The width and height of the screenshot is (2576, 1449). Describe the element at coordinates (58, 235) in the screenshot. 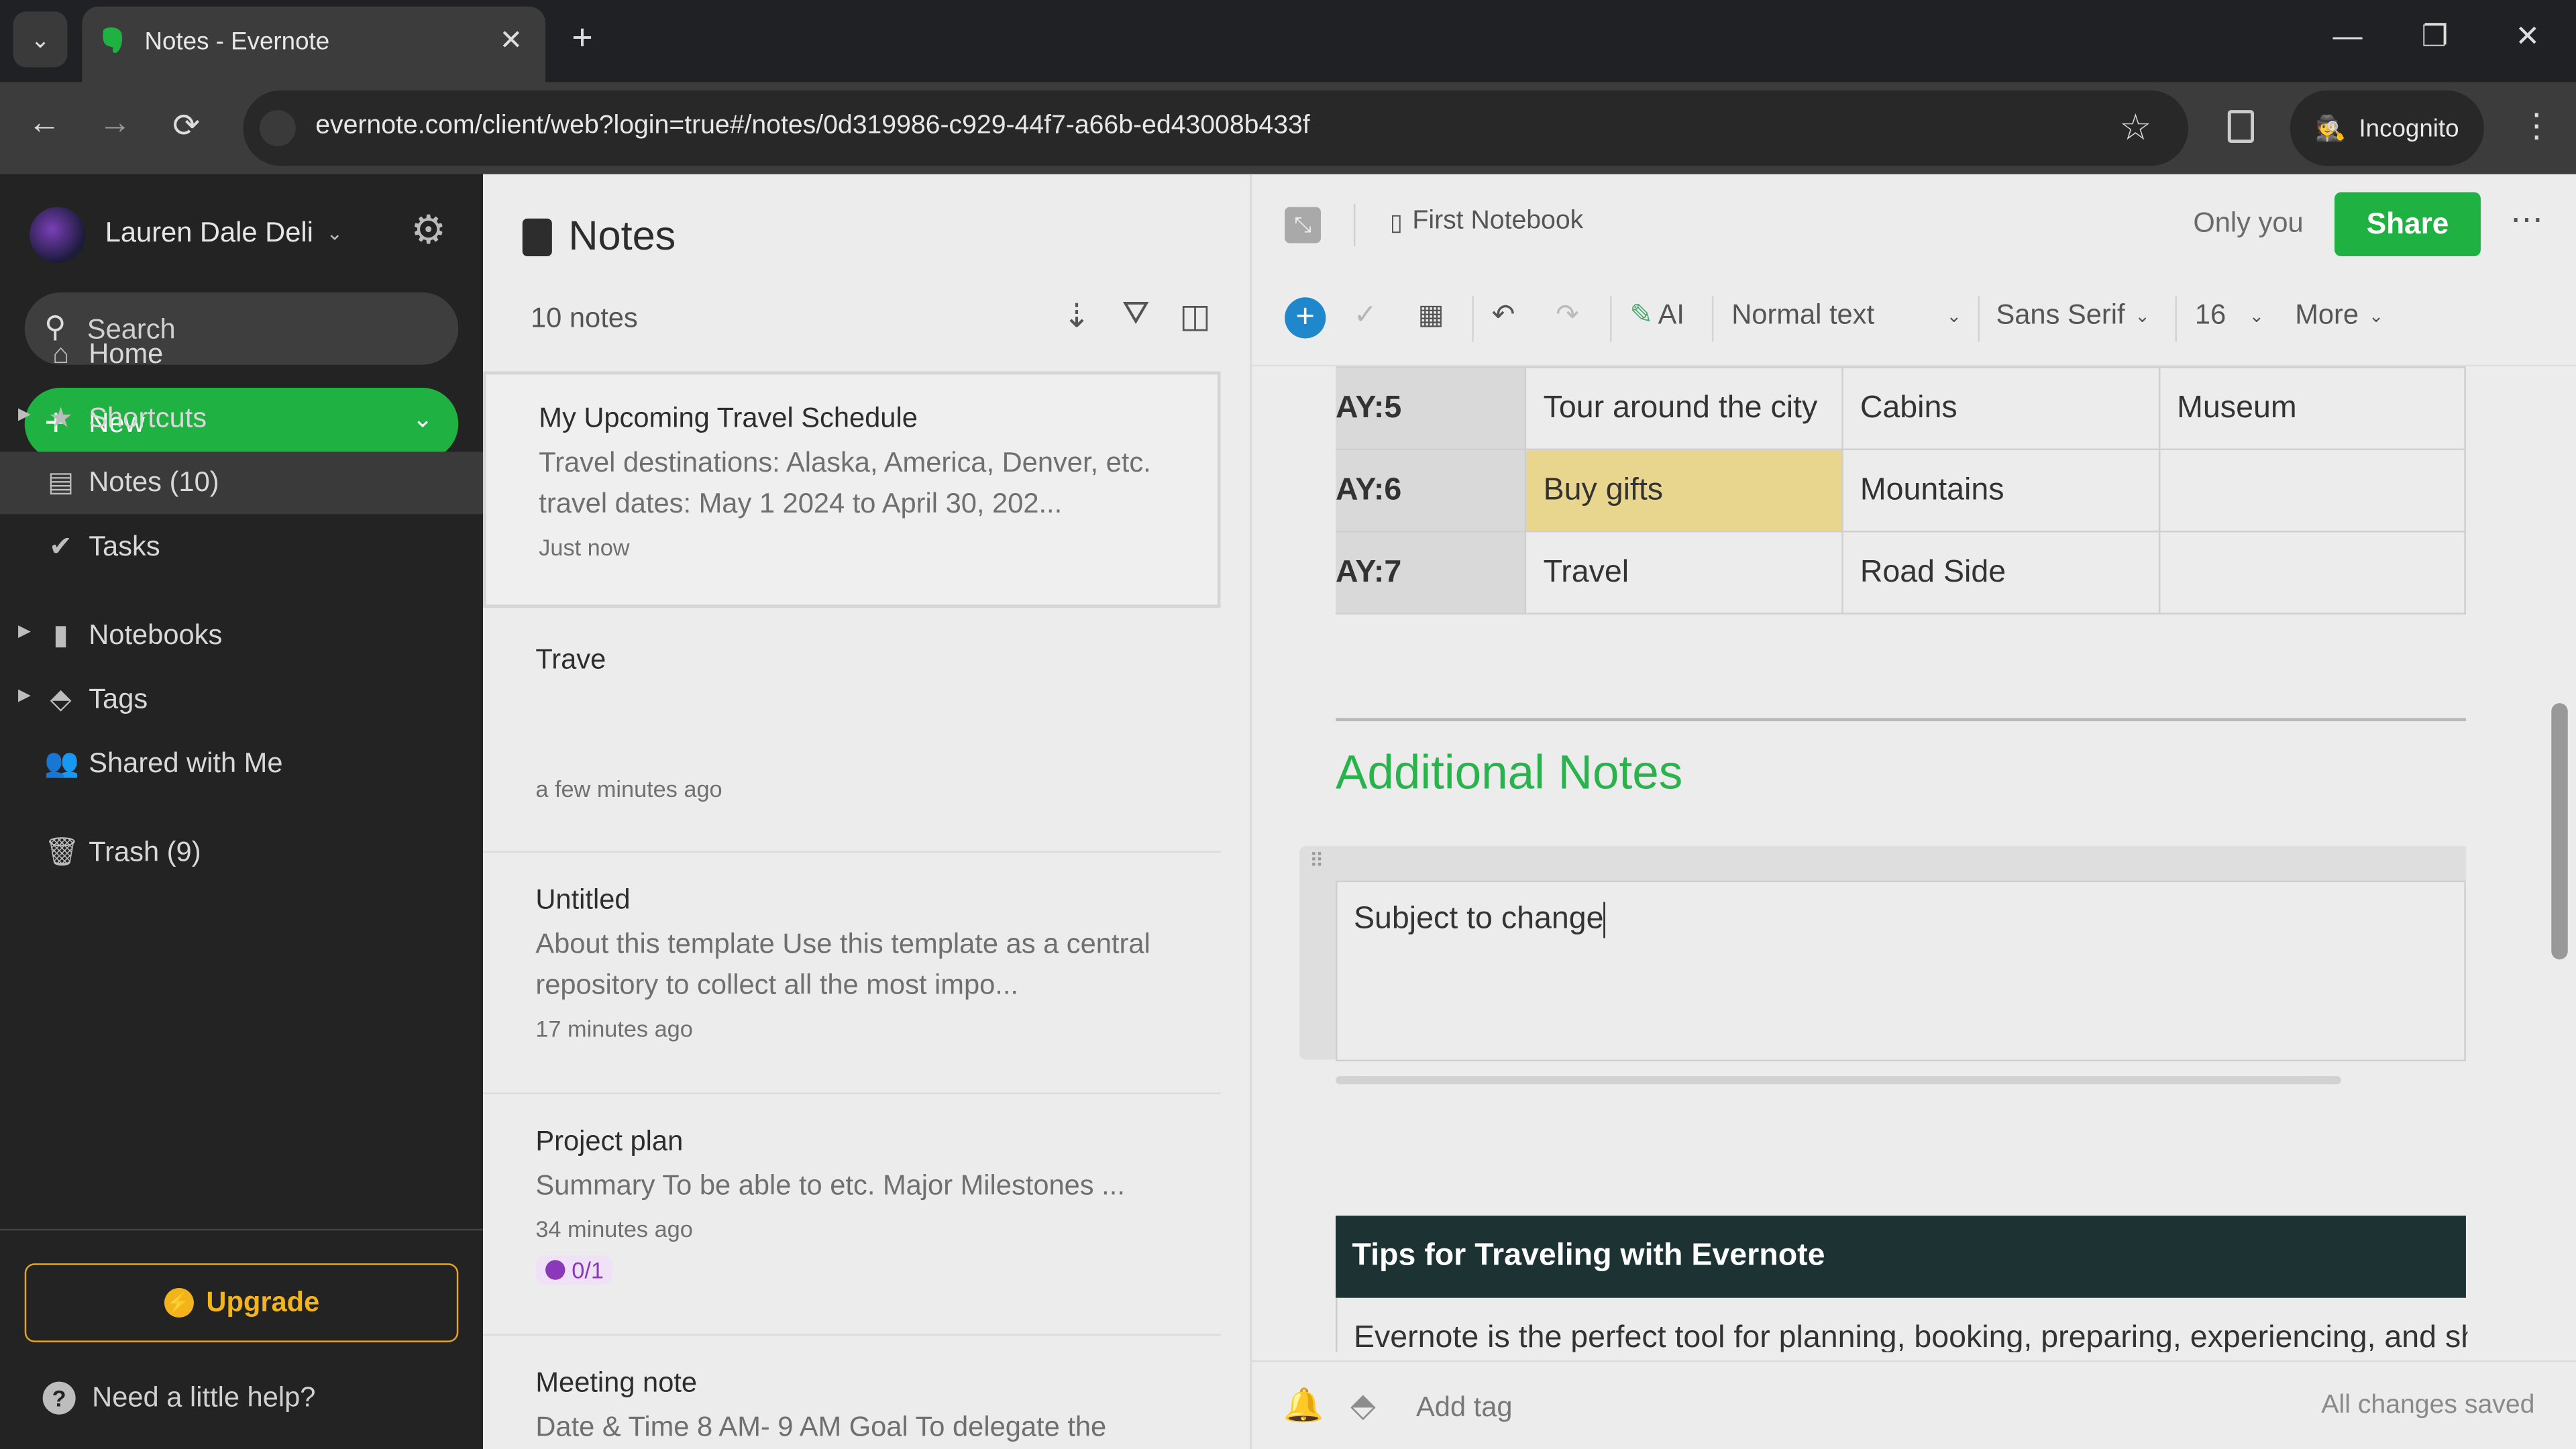

I see `avatar` at that location.